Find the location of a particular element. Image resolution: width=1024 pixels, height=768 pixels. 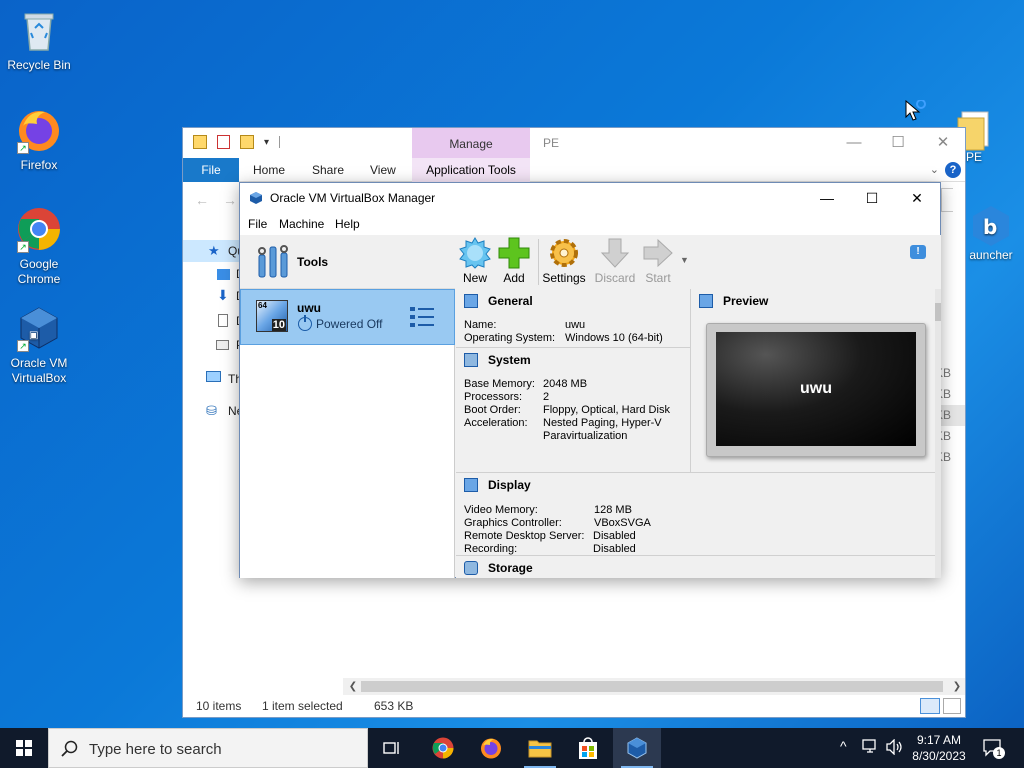

display-header: Display is located at coordinates (497, 485).